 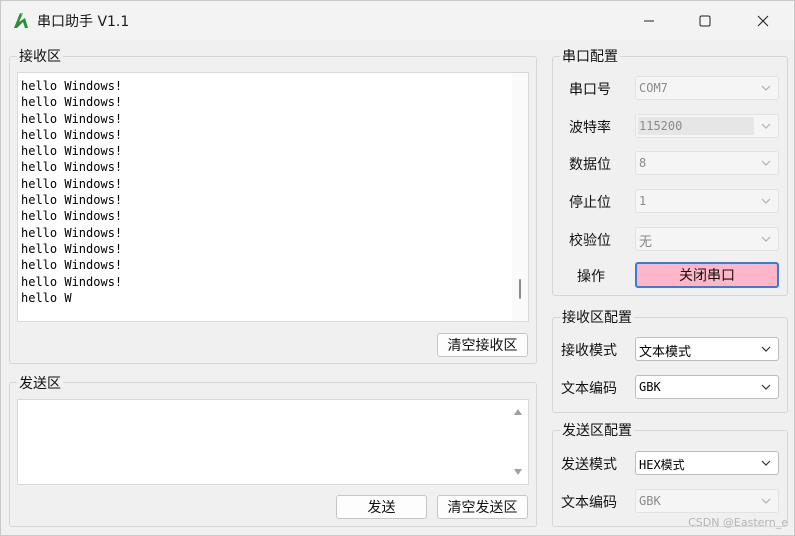 I want to click on databits-select: 8, so click(x=707, y=163).